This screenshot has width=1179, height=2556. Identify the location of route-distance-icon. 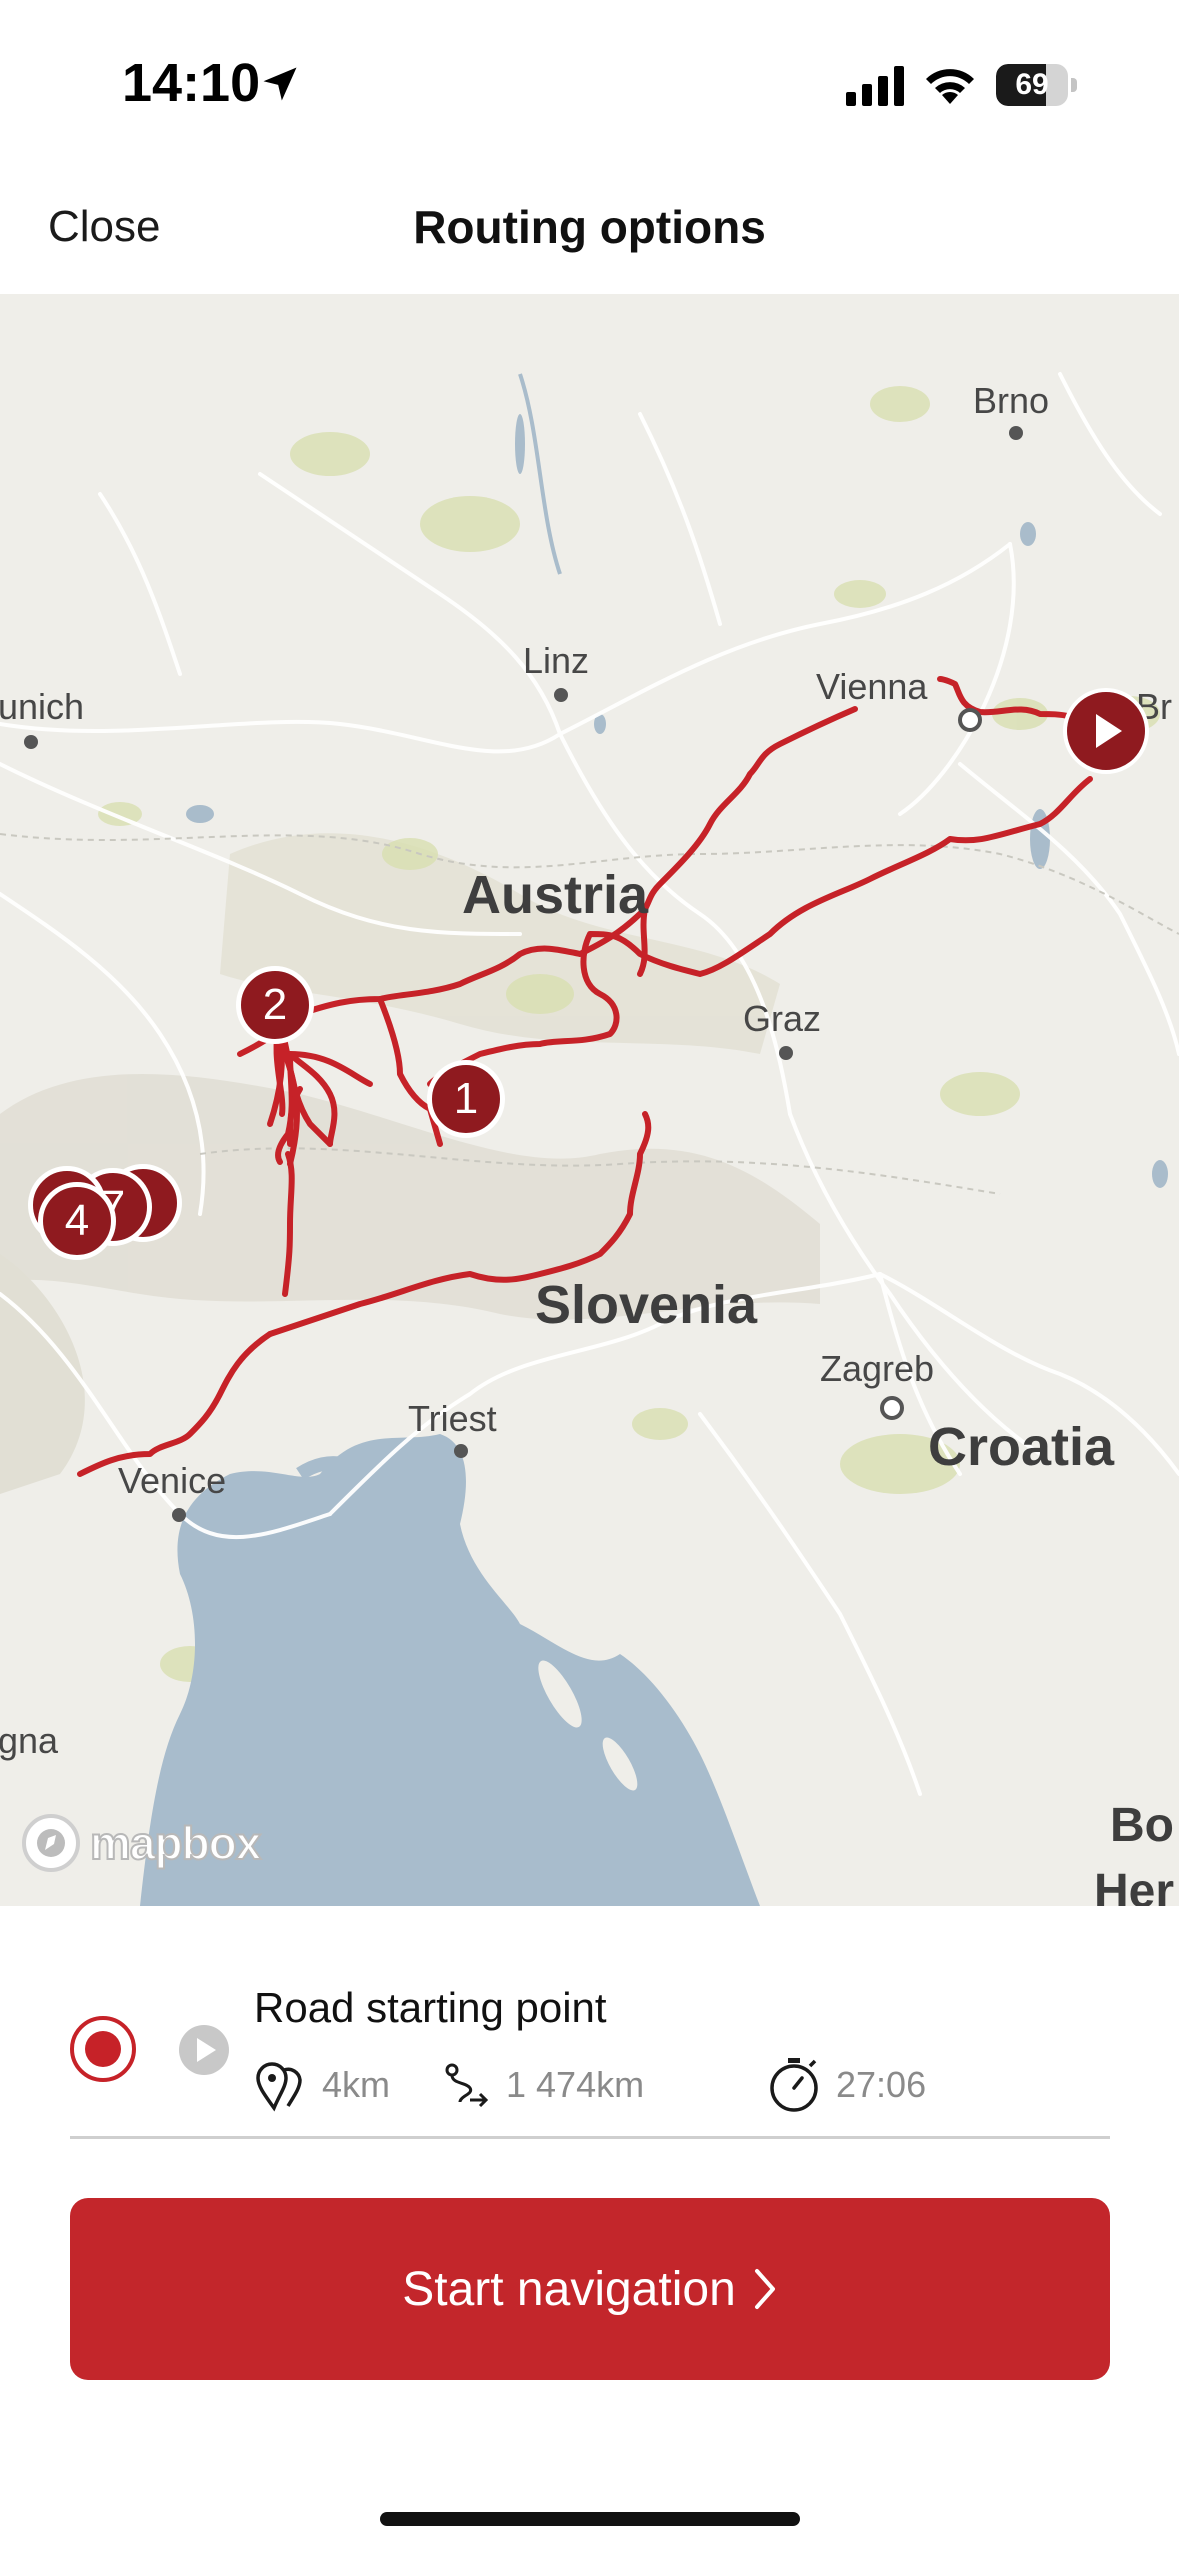
(467, 2085).